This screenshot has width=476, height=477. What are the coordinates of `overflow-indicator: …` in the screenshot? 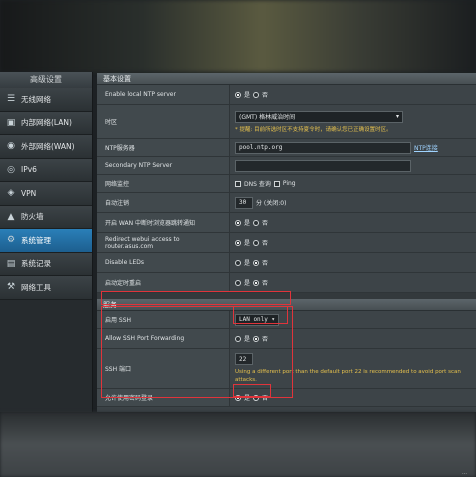 It's located at (464, 473).